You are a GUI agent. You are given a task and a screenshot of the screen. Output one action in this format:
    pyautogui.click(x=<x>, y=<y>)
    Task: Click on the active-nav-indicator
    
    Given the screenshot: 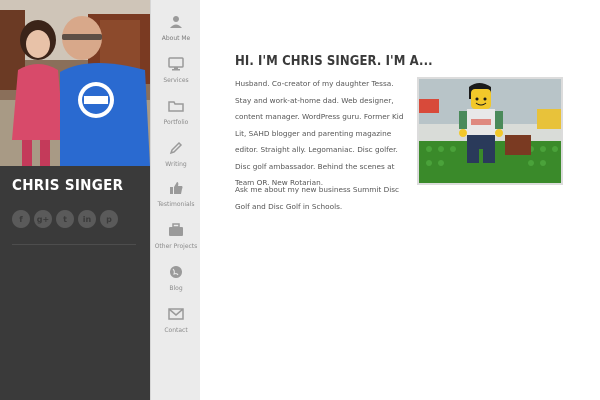 What is the action you would take?
    pyautogui.click(x=203, y=48)
    